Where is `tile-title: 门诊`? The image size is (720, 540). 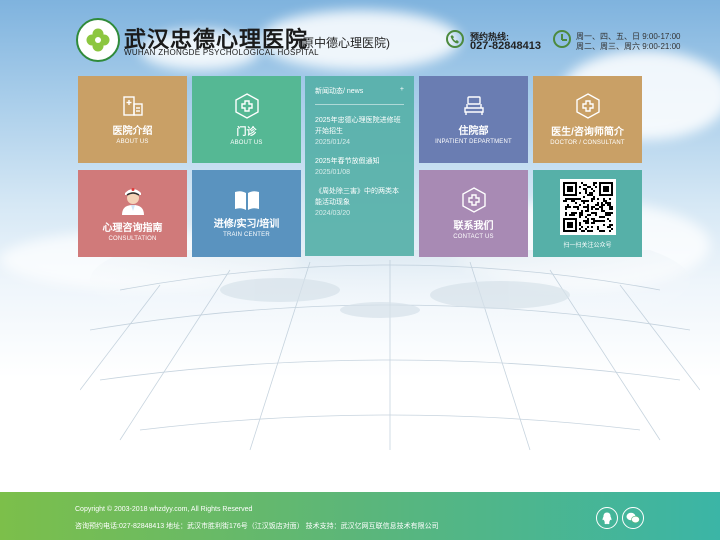
tile-title: 门诊 is located at coordinates (246, 132).